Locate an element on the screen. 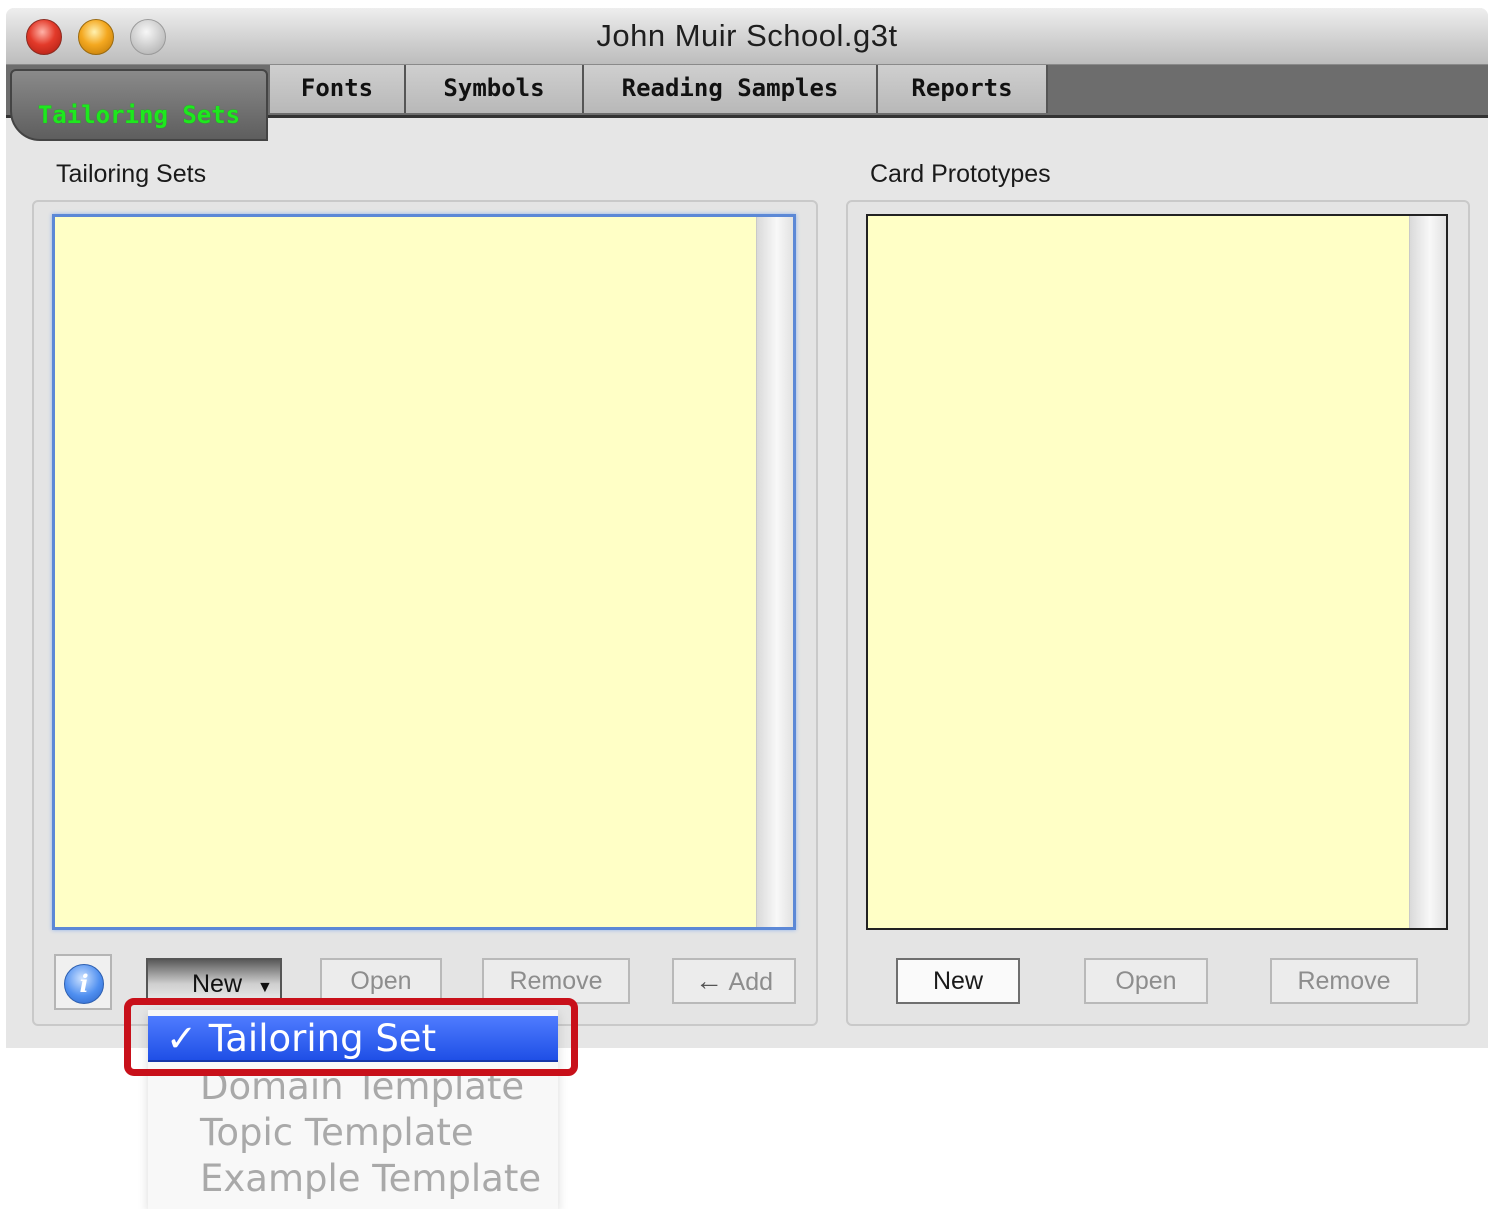 Image resolution: width=1494 pixels, height=1209 pixels. tab-reports: Reports is located at coordinates (963, 89).